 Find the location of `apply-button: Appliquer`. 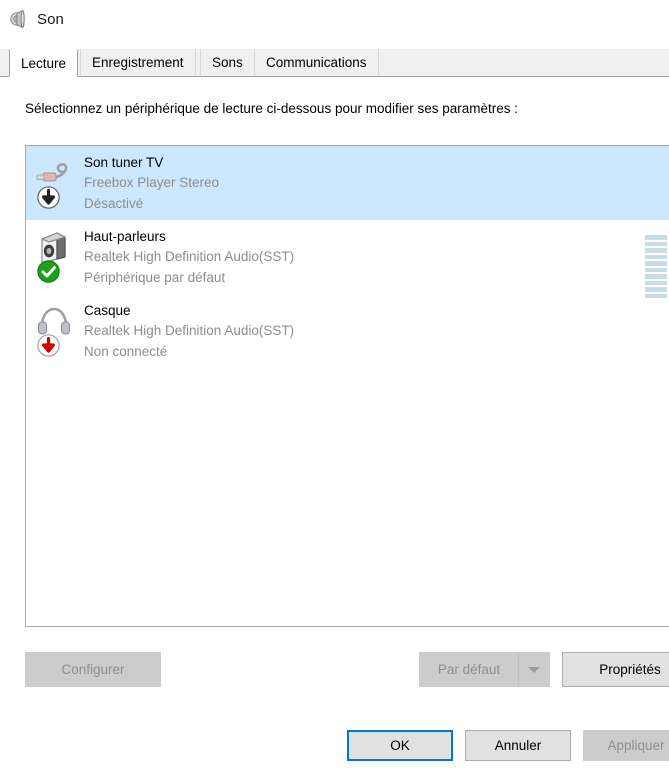

apply-button: Appliquer is located at coordinates (626, 745).